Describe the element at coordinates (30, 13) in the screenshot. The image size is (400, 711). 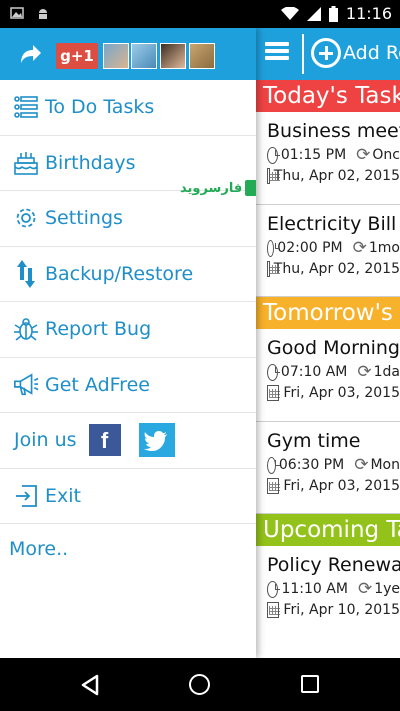
I see `status-left-icons` at that location.